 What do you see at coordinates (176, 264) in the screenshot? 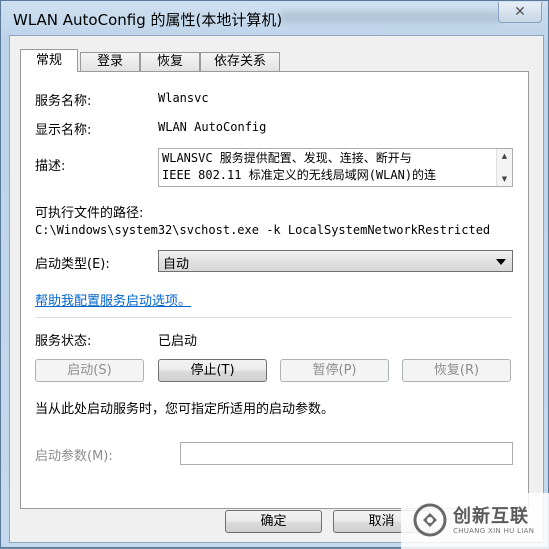
I see `startup-type-value: 自动` at bounding box center [176, 264].